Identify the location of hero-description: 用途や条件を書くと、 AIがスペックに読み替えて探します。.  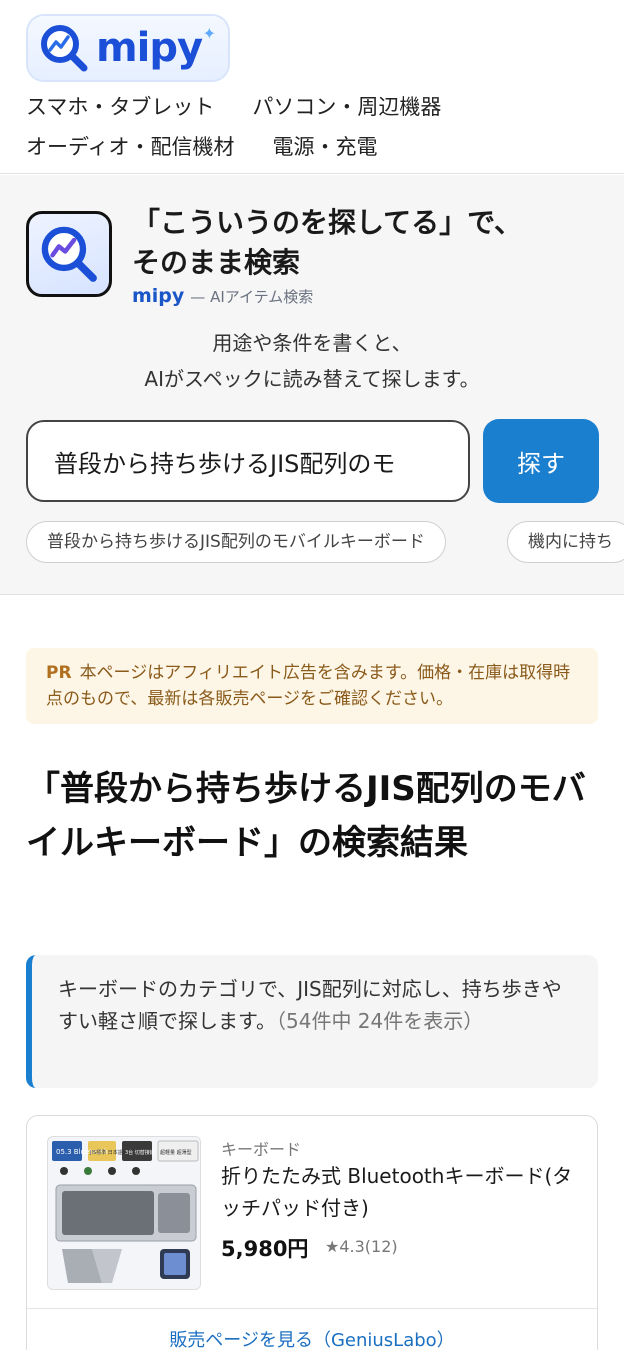
(312, 361).